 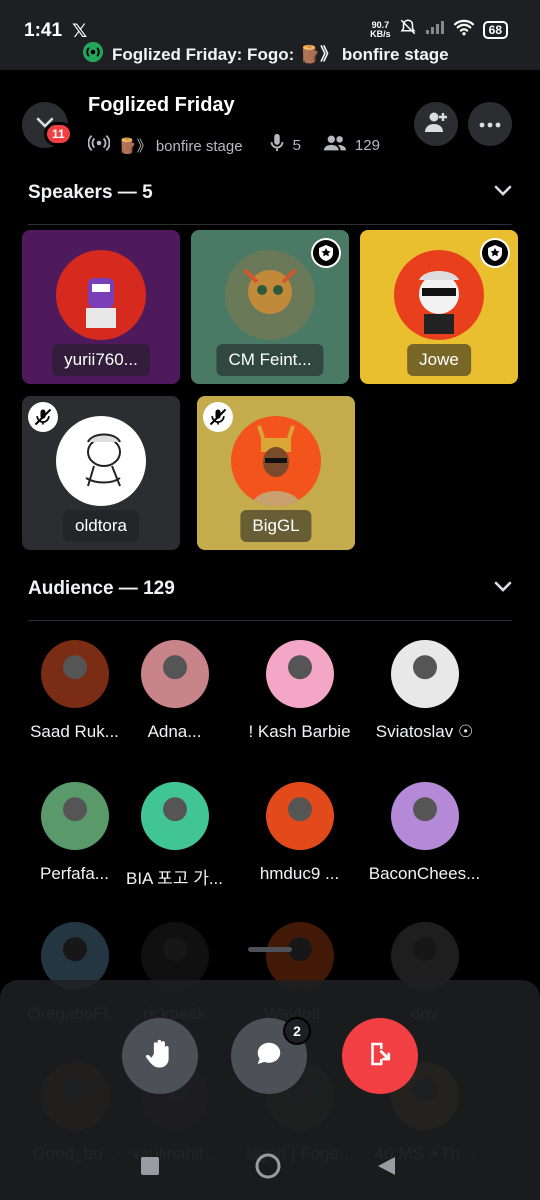 I want to click on more-dots-icon, so click(x=490, y=124).